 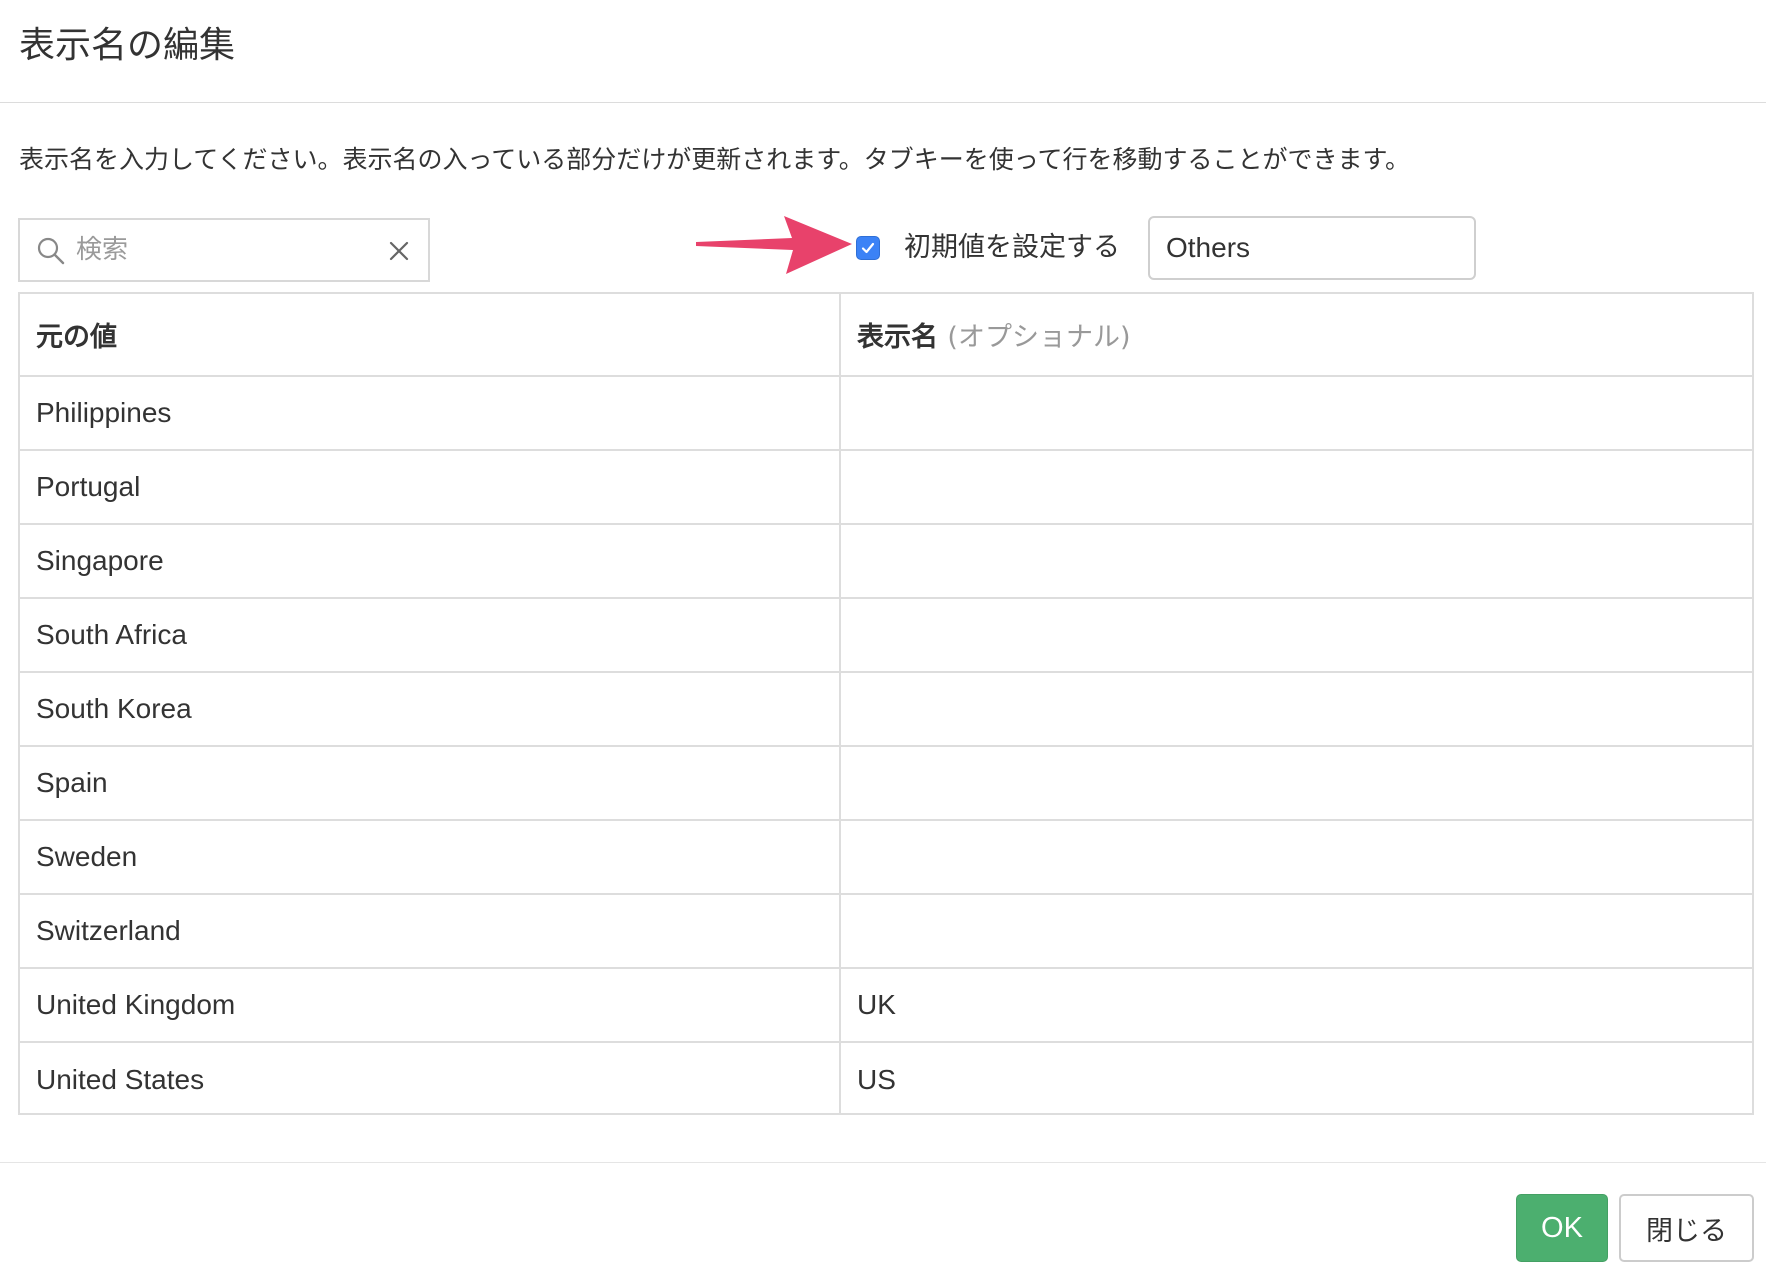 I want to click on table-row: South Africa, so click(x=886, y=635).